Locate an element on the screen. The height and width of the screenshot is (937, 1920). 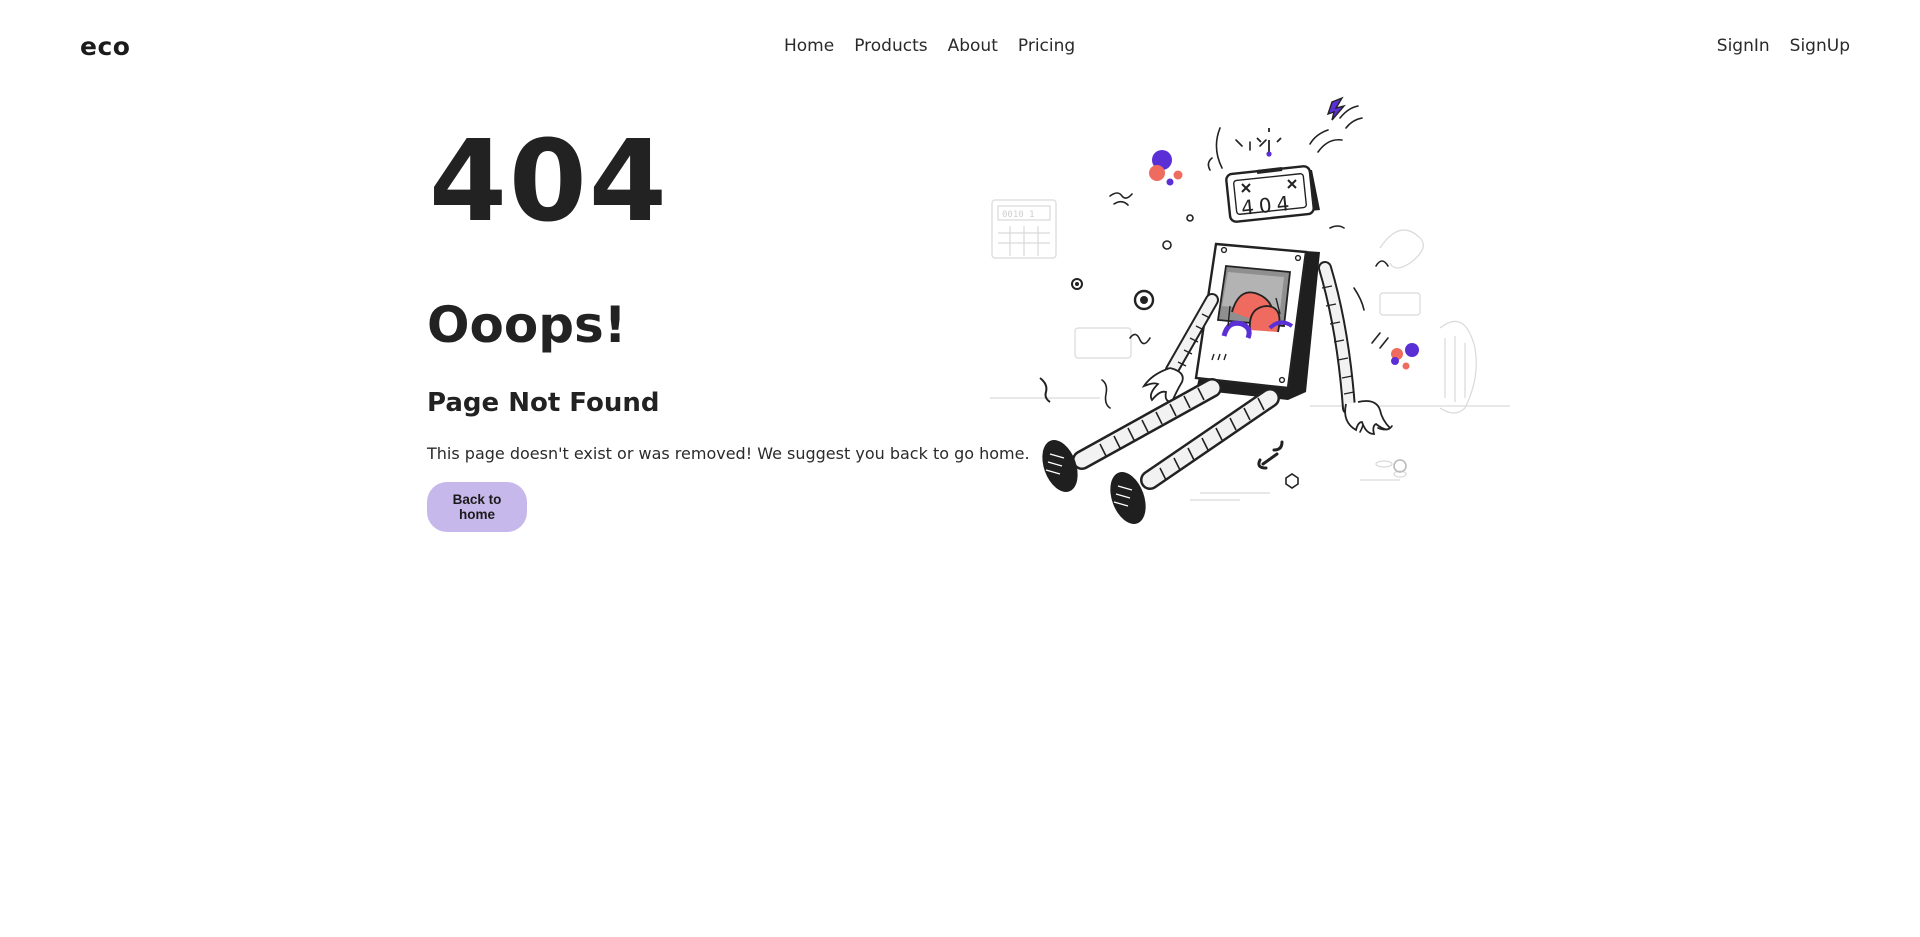
back-to-home-button: Back to home is located at coordinates (477, 507).